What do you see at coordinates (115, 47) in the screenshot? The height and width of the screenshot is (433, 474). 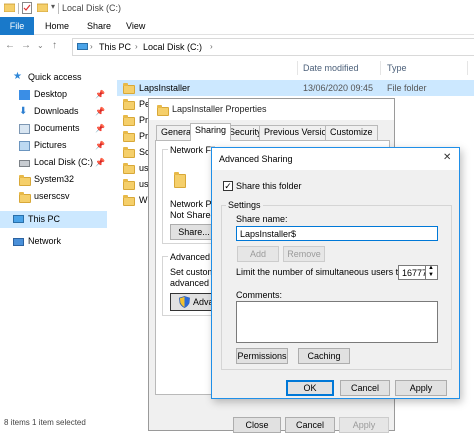 I see `breadcrumb-this-pc: This PC` at bounding box center [115, 47].